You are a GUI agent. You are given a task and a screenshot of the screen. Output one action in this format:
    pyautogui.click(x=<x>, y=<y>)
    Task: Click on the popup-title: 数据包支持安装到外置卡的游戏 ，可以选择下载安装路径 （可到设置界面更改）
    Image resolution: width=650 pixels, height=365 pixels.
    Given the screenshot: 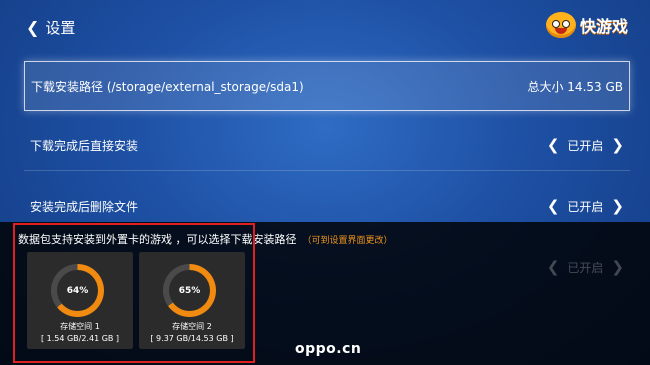 What is the action you would take?
    pyautogui.click(x=205, y=239)
    